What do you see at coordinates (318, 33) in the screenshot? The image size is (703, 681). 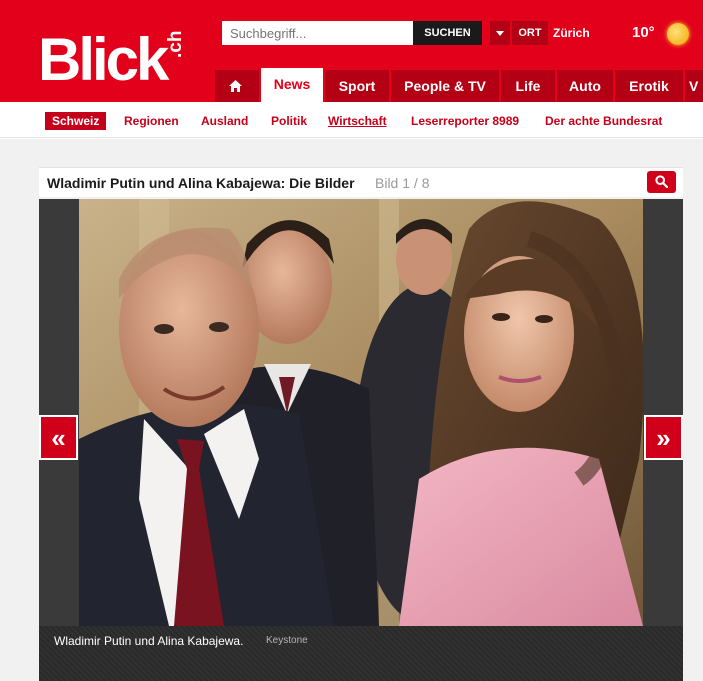 I see `search-input` at bounding box center [318, 33].